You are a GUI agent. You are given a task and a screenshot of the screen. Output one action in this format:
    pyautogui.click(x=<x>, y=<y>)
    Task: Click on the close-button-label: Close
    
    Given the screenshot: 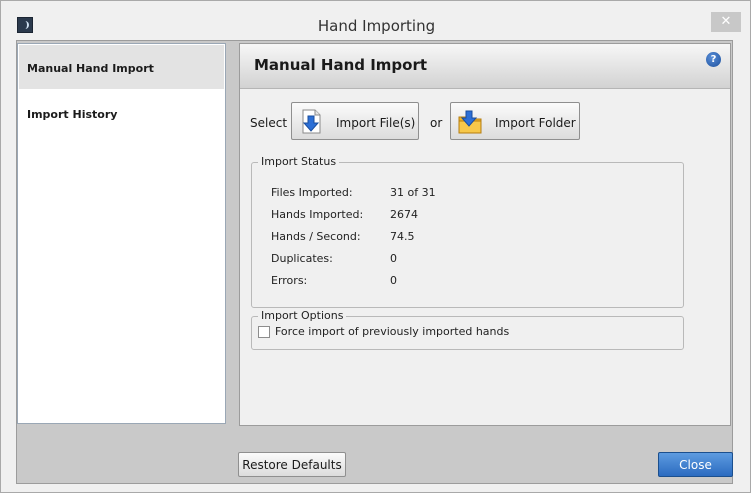 What is the action you would take?
    pyautogui.click(x=695, y=465)
    